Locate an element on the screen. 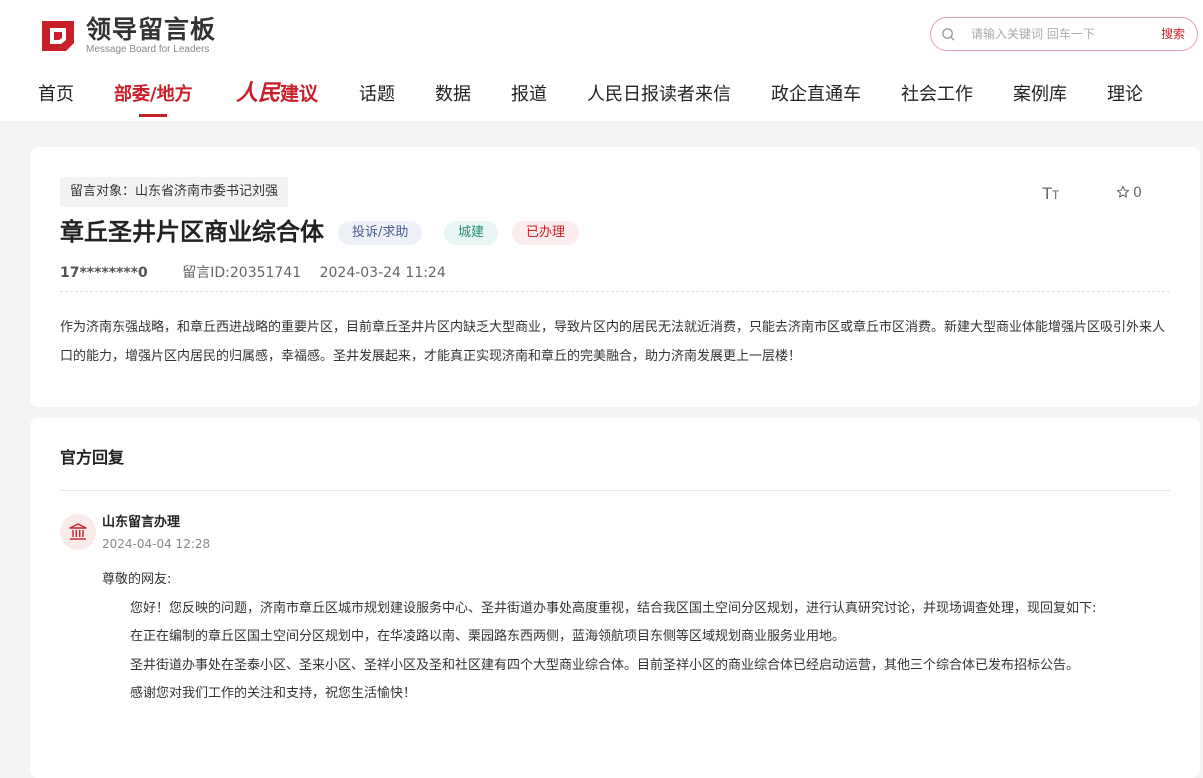 The image size is (1203, 778). nav-active-indicator is located at coordinates (153, 115).